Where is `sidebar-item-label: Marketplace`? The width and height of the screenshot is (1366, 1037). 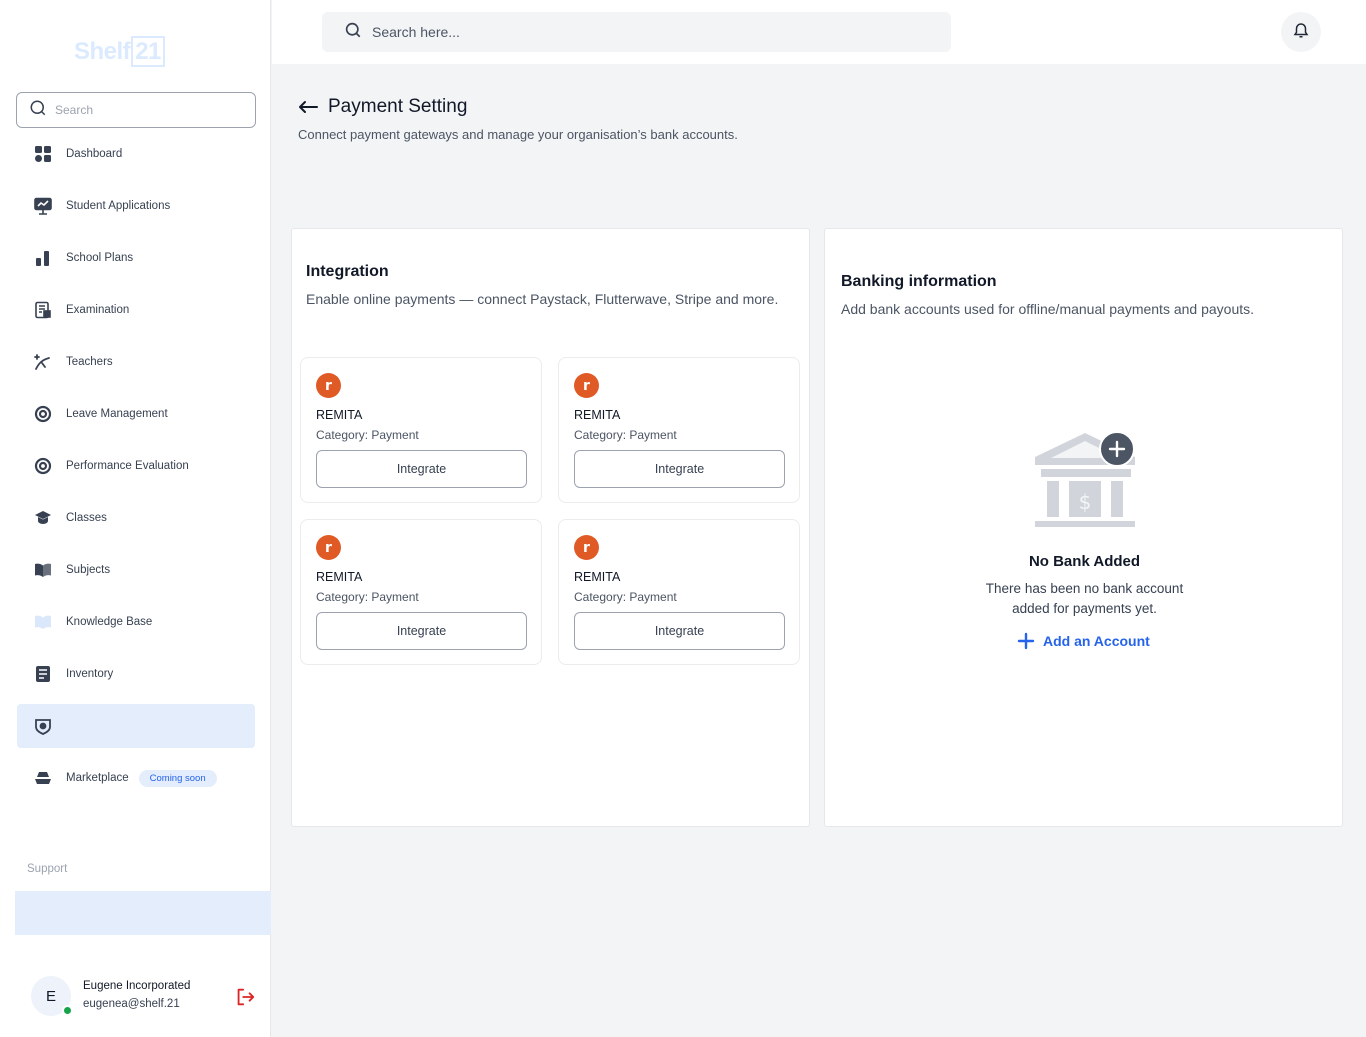 sidebar-item-label: Marketplace is located at coordinates (97, 778).